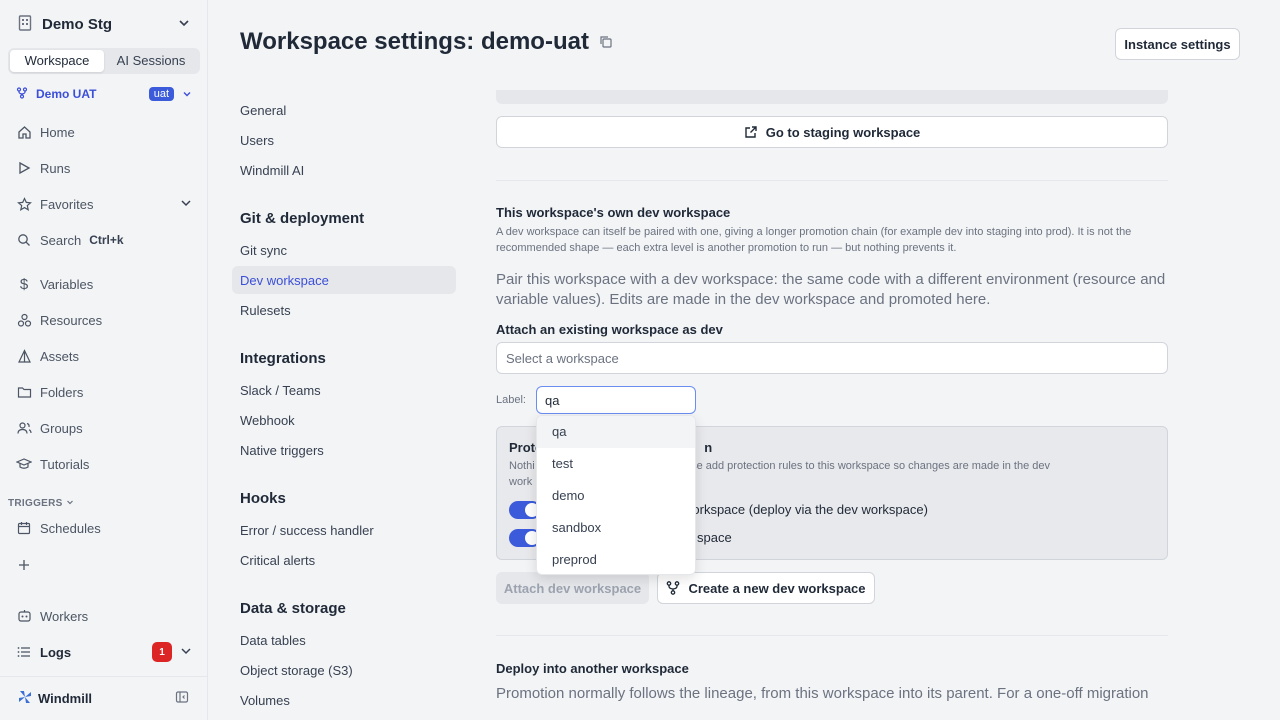  I want to click on sidebar-item-resources: Resources, so click(104, 320).